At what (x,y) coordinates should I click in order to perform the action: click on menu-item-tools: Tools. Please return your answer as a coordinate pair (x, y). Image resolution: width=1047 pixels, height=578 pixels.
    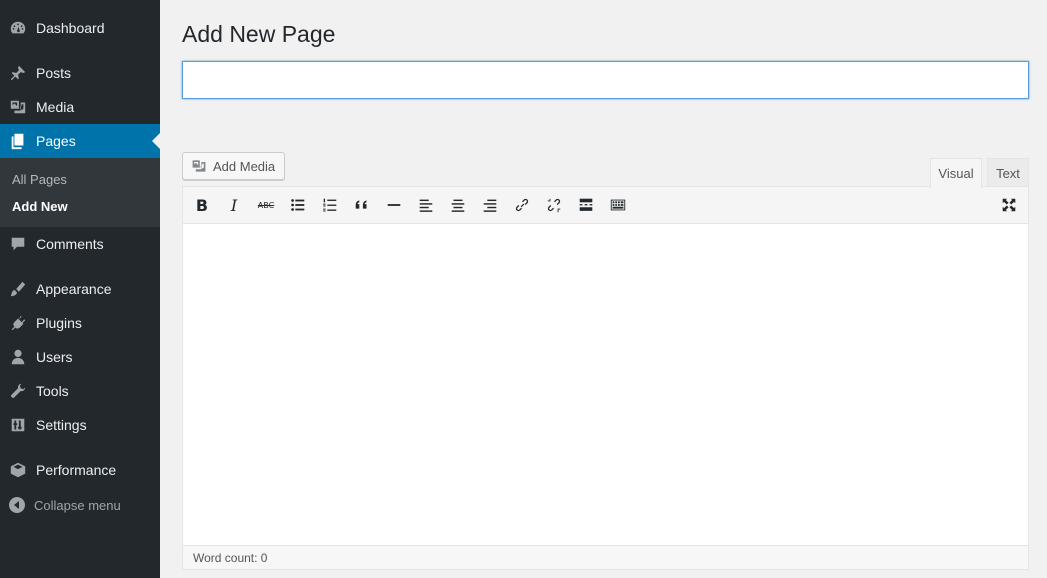
    Looking at the image, I should click on (80, 391).